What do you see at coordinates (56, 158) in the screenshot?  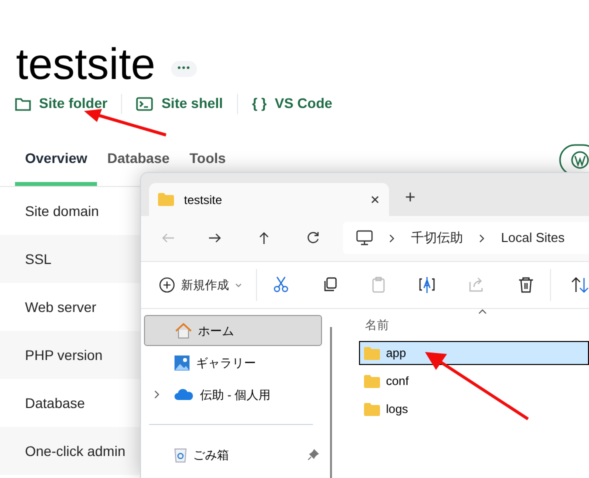 I see `tab: Overview` at bounding box center [56, 158].